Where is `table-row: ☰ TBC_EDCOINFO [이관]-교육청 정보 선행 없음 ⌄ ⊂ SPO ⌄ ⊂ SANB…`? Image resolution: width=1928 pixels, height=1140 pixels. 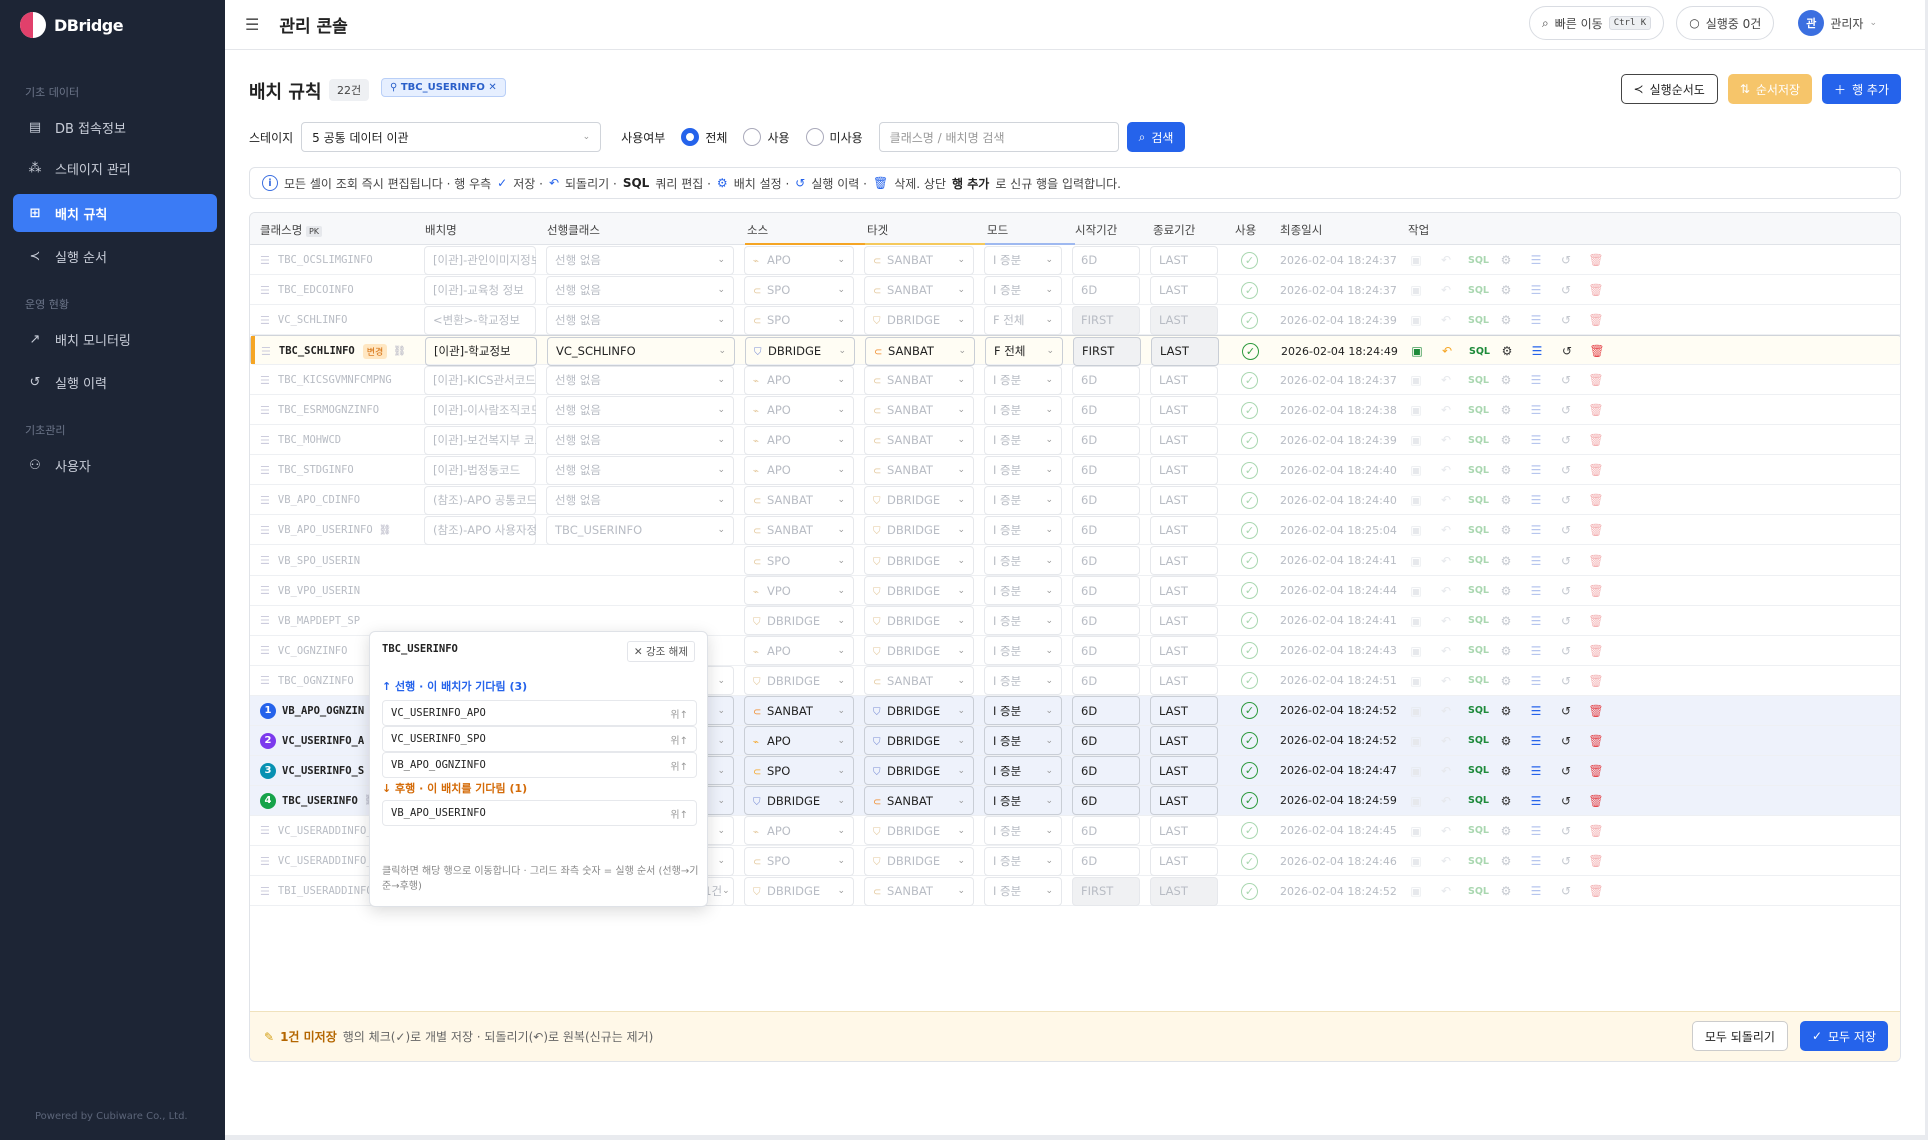 table-row: ☰ TBC_EDCOINFO [이관]-교육청 정보 선행 없음 ⌄ ⊂ SPO ⌄ ⊂ SANB… is located at coordinates (1075, 290).